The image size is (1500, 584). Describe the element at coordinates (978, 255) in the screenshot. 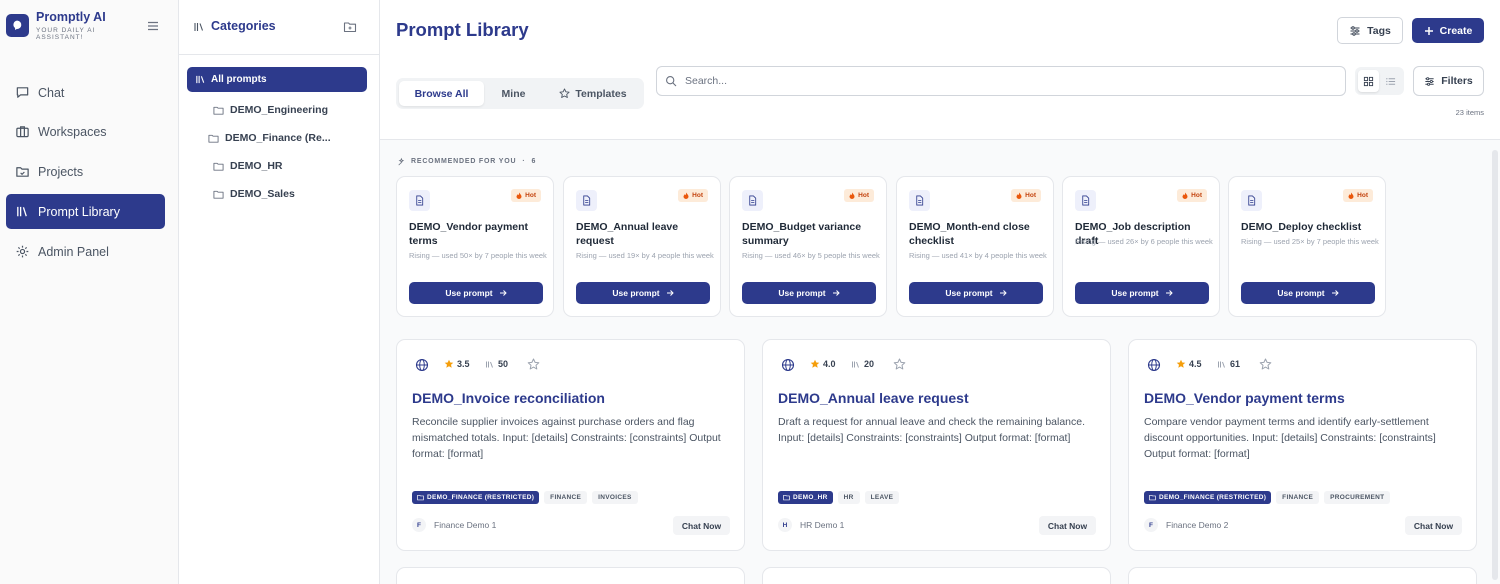

I see `recommended-meta: Rising — used 41× by 4 people this week` at that location.